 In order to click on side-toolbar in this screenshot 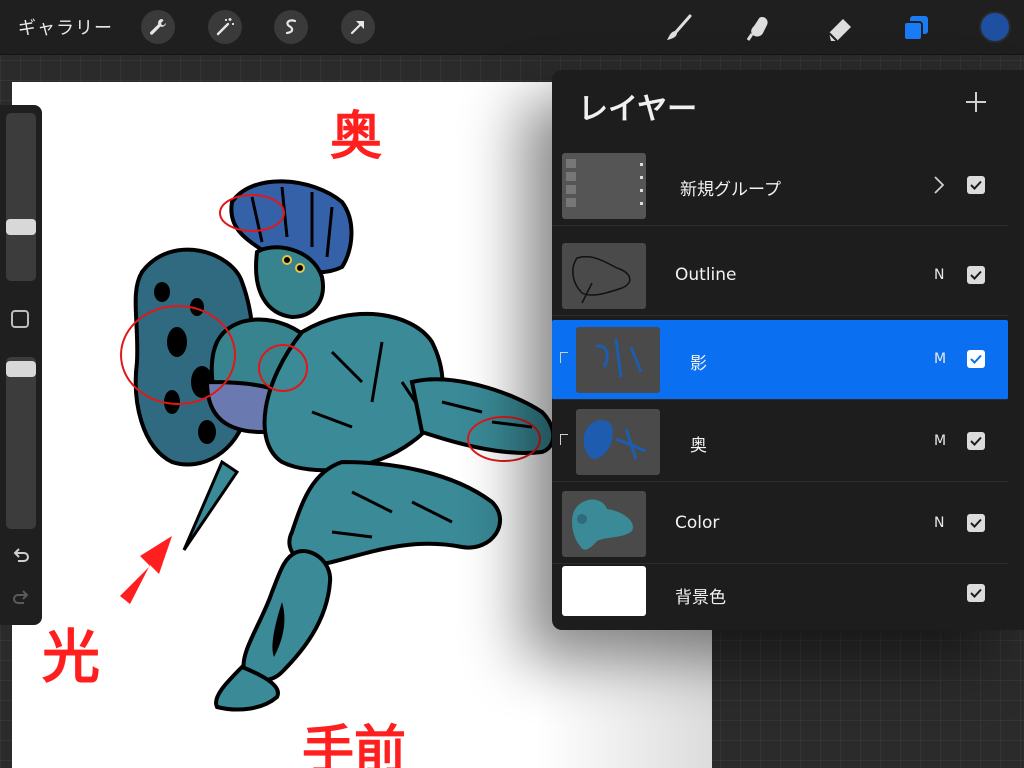, I will do `click(21, 365)`.